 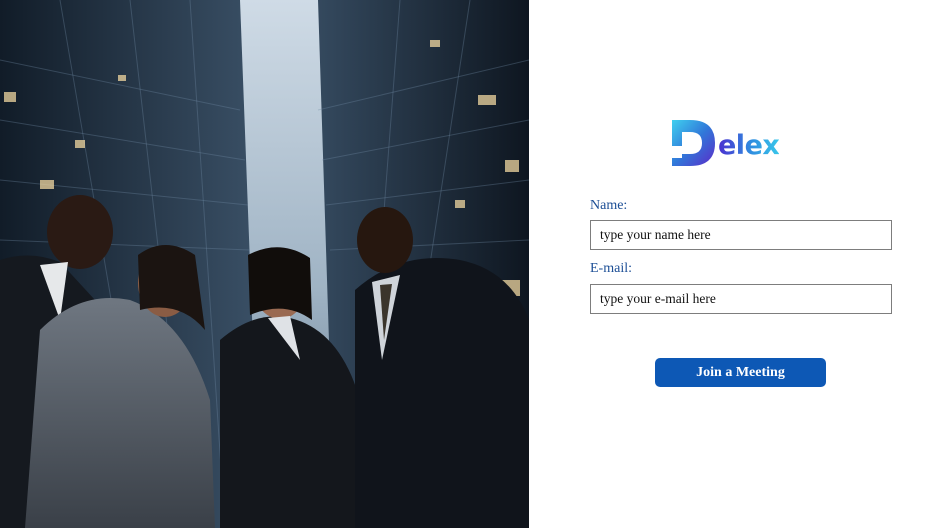 What do you see at coordinates (611, 268) in the screenshot?
I see `email-label: E-mail:` at bounding box center [611, 268].